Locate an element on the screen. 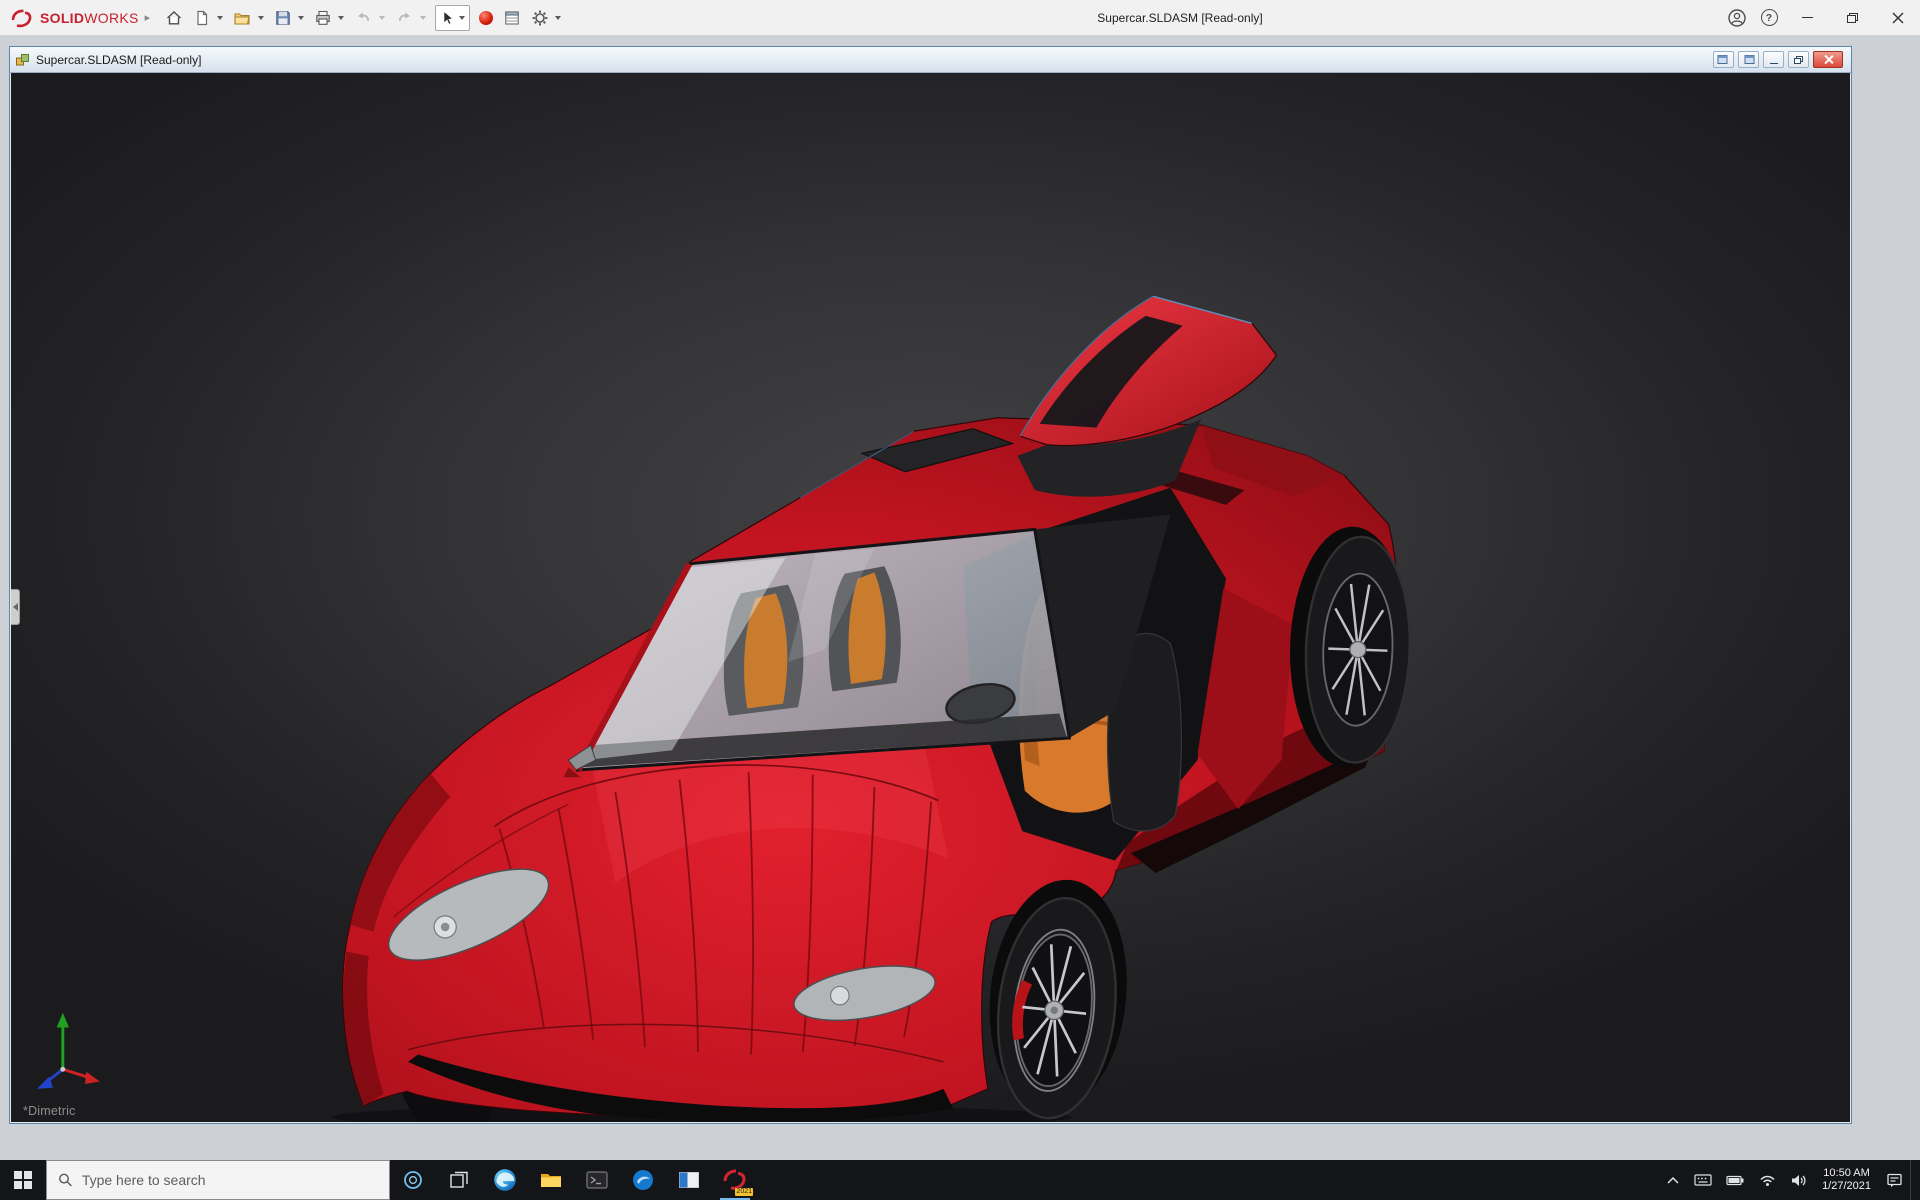  windows-logo-icon is located at coordinates (23, 1180).